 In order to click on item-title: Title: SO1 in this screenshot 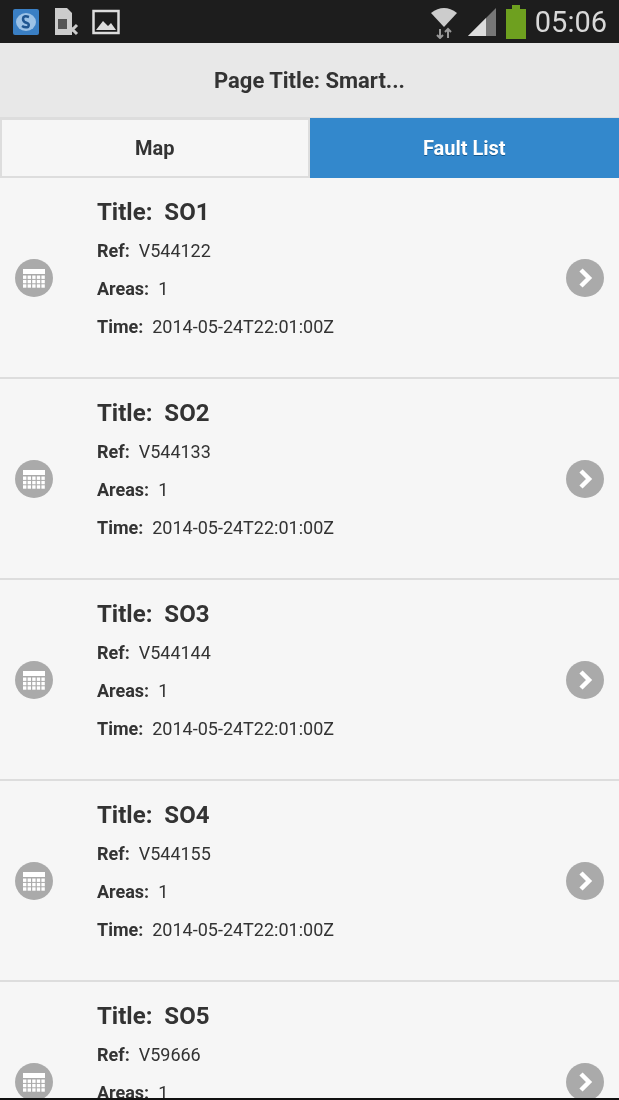, I will do `click(154, 212)`.